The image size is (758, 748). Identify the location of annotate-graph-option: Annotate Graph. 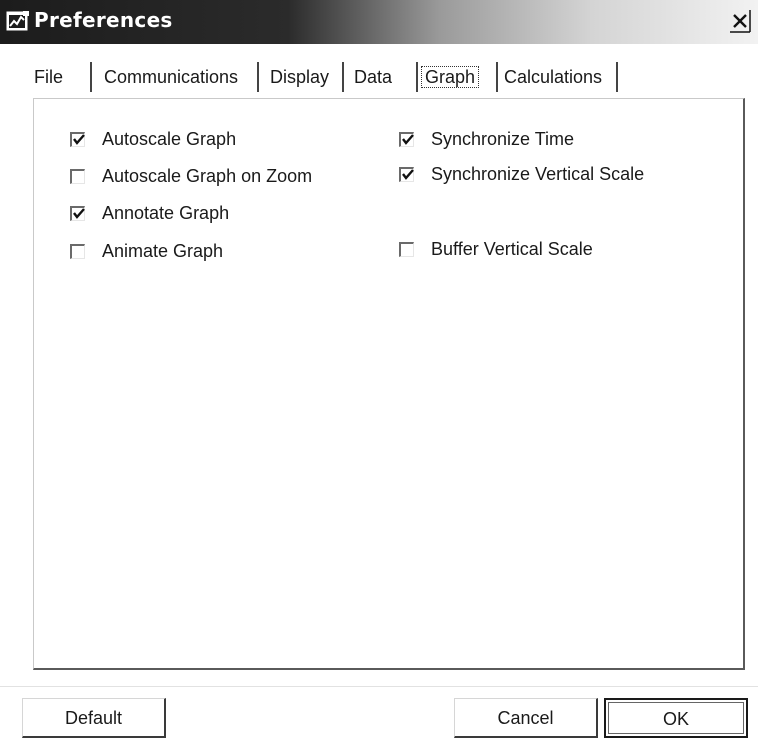
(149, 213).